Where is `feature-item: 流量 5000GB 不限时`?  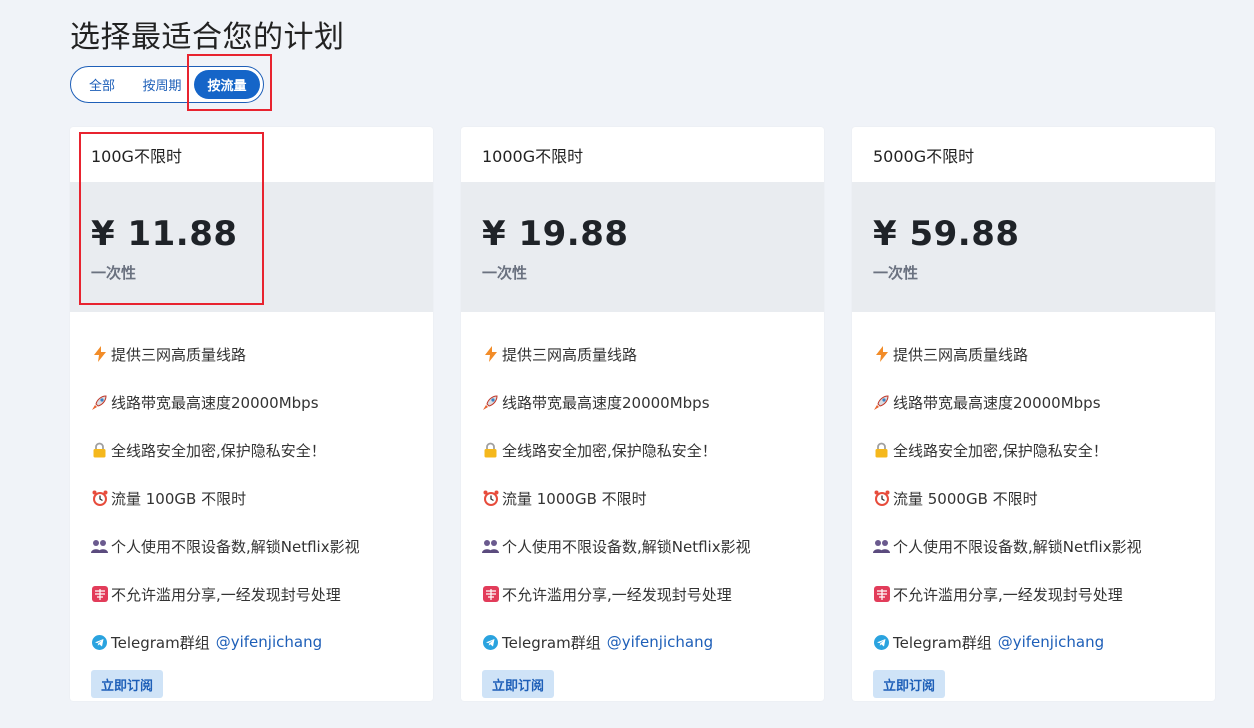 feature-item: 流量 5000GB 不限时 is located at coordinates (1033, 498).